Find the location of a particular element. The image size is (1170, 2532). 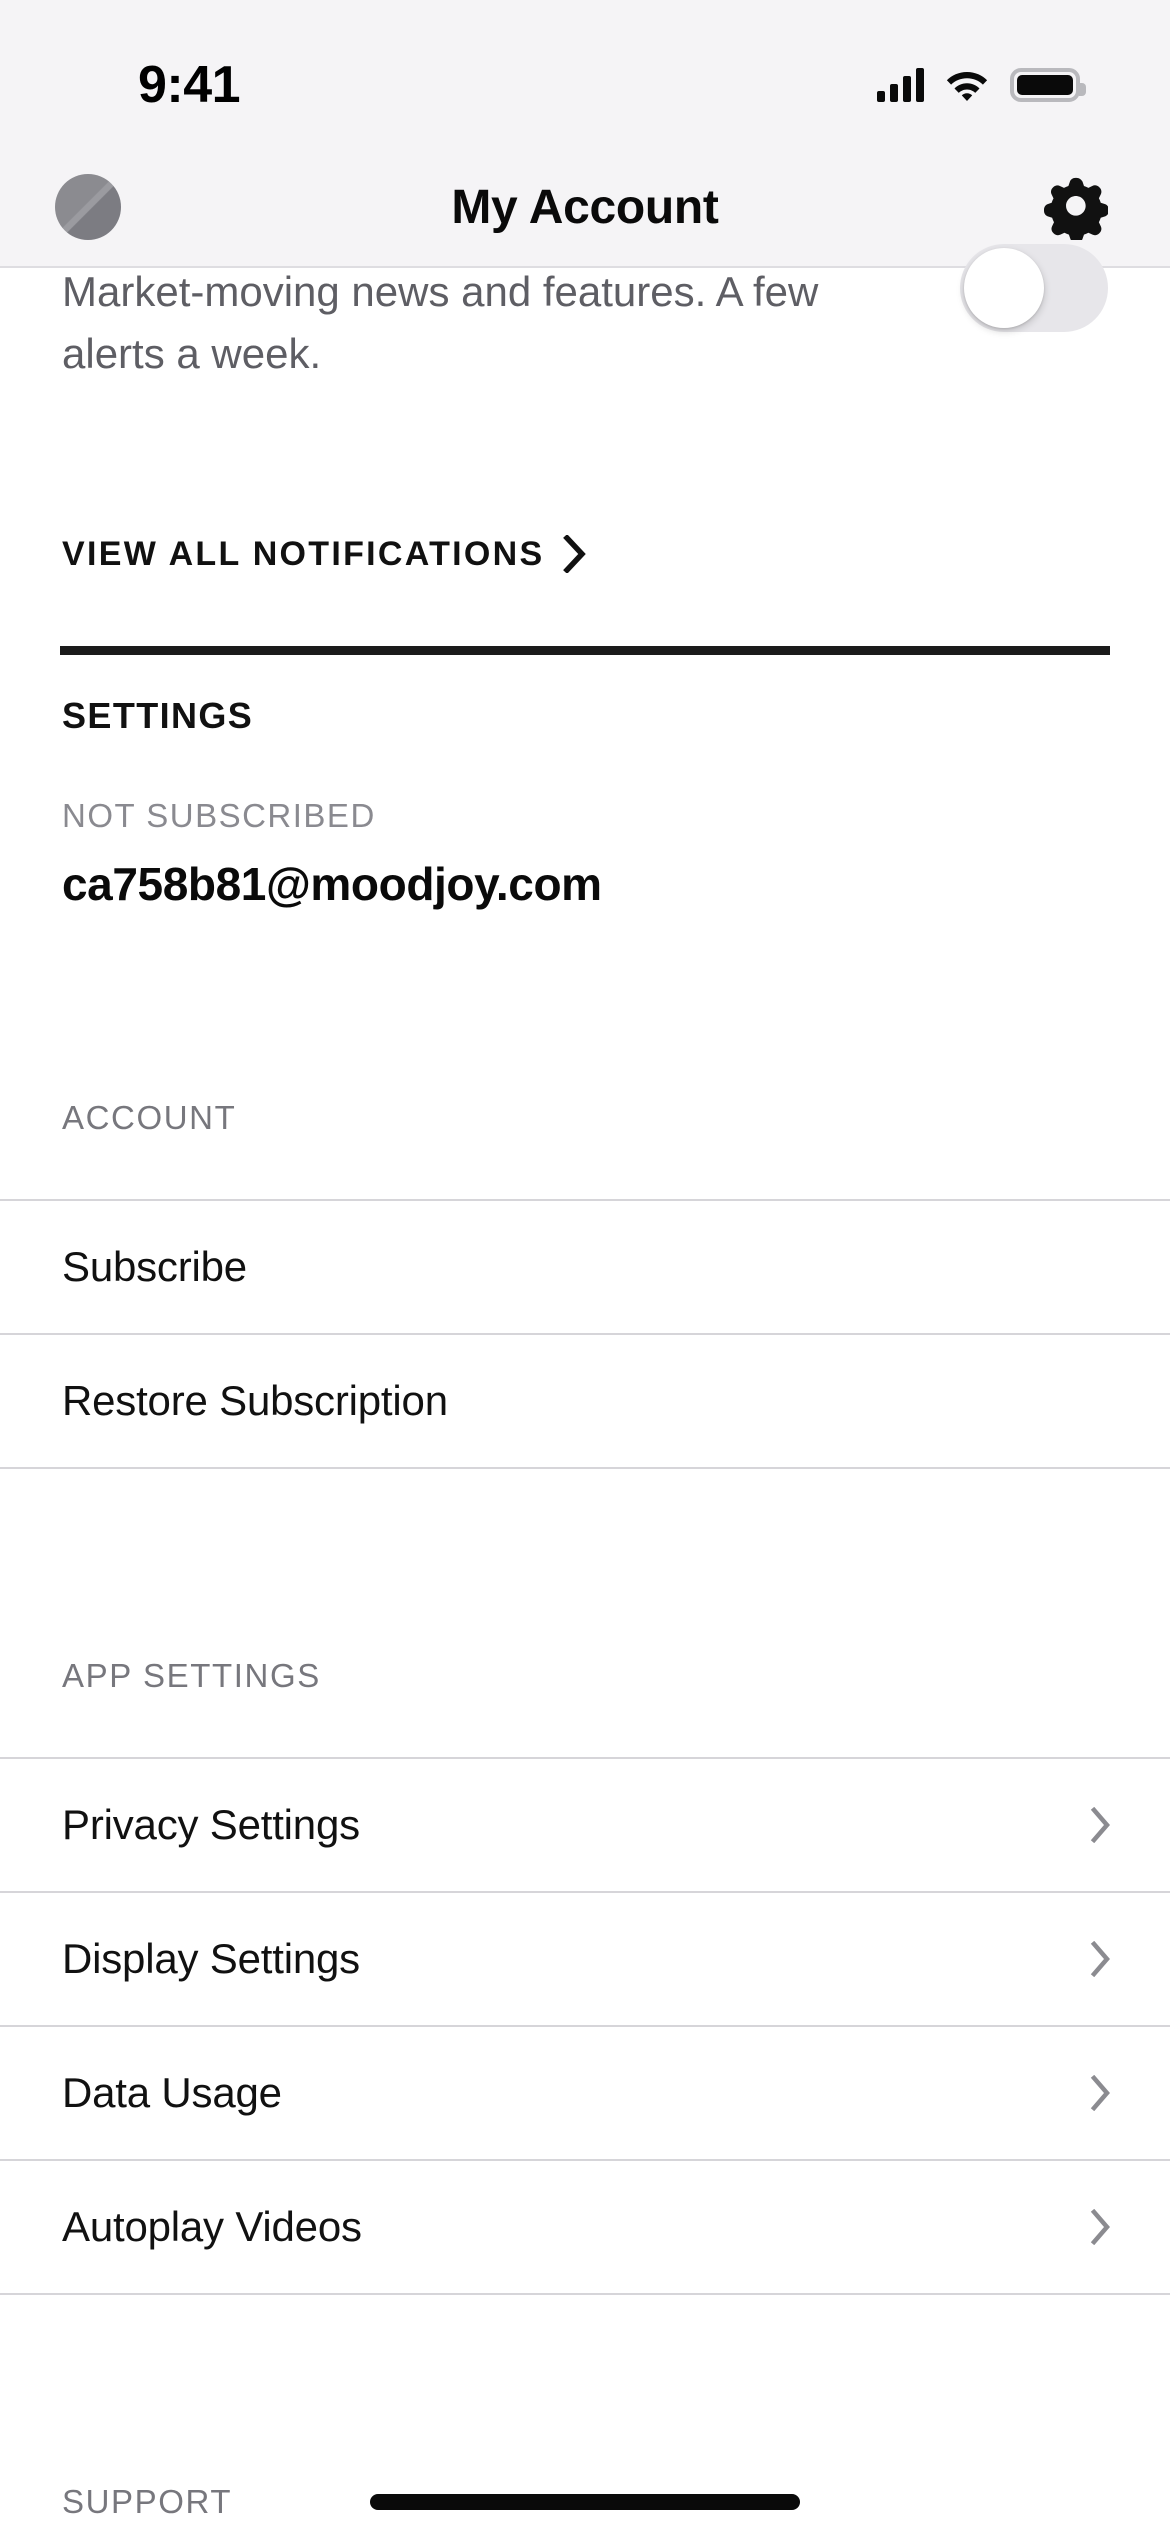

group-heading-account: ACCOUNT is located at coordinates (149, 1117).